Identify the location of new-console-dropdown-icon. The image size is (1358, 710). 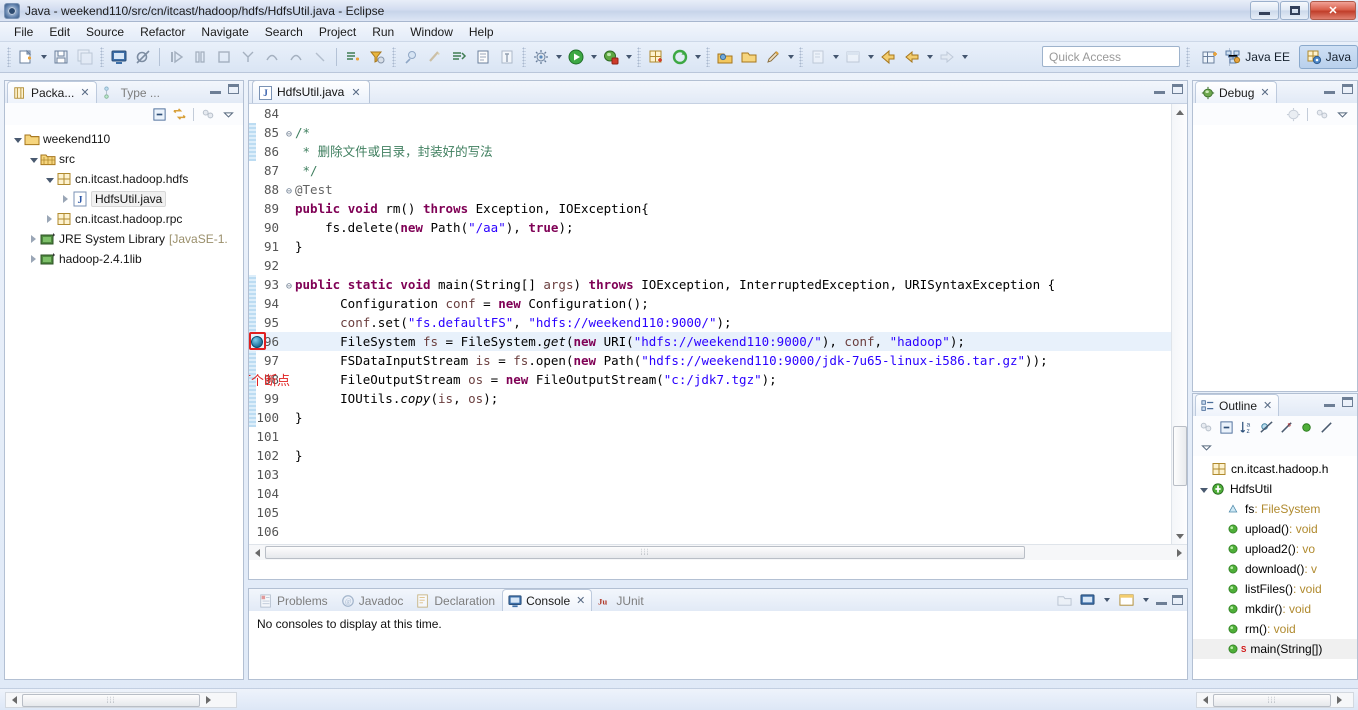
(1145, 600).